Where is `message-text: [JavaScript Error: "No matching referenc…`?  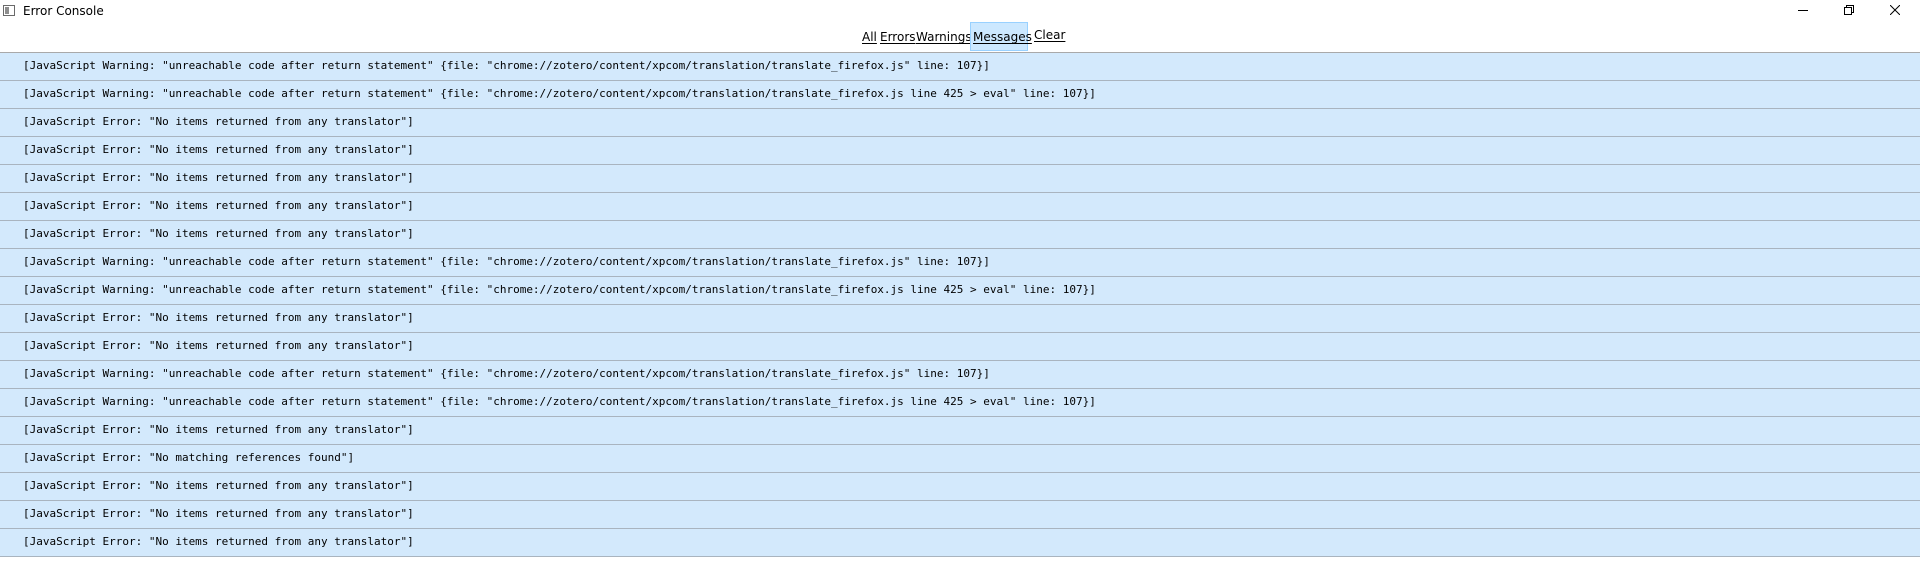
message-text: [JavaScript Error: "No matching referenc… is located at coordinates (189, 457).